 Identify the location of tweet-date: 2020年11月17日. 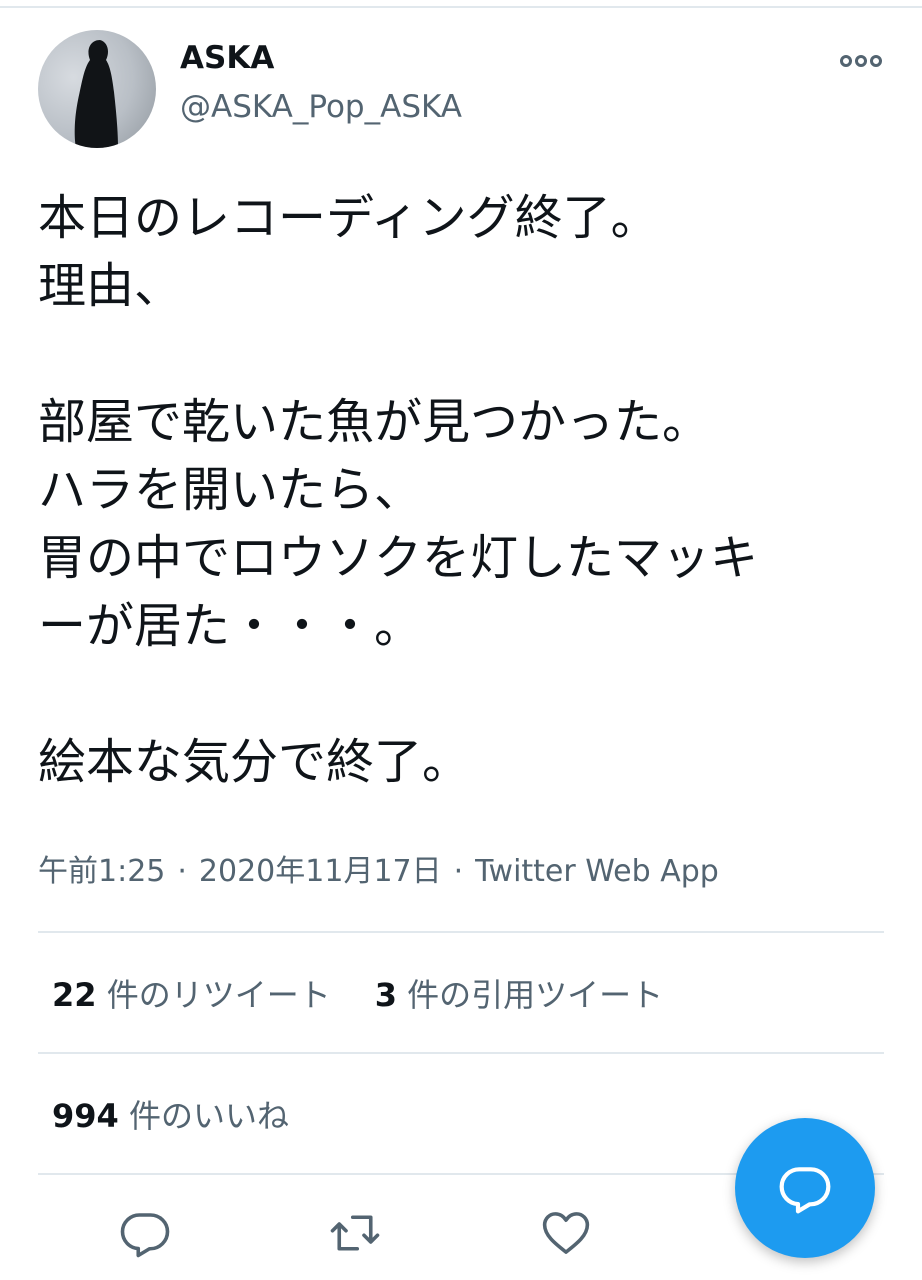
(320, 871).